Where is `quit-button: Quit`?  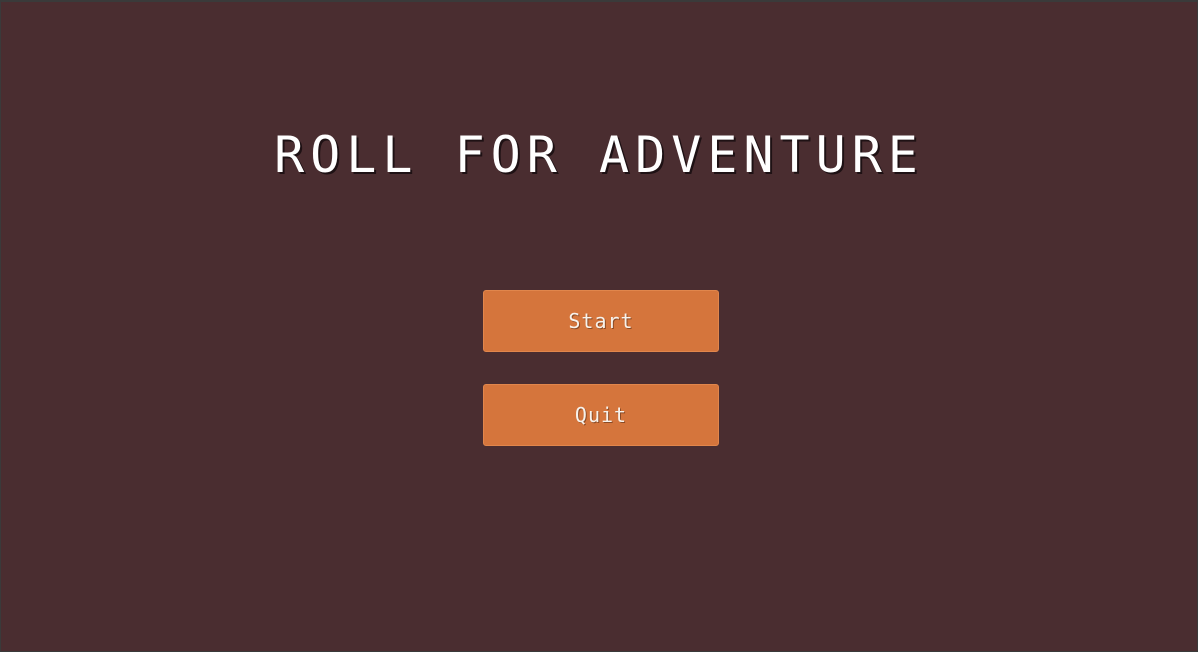 quit-button: Quit is located at coordinates (601, 415).